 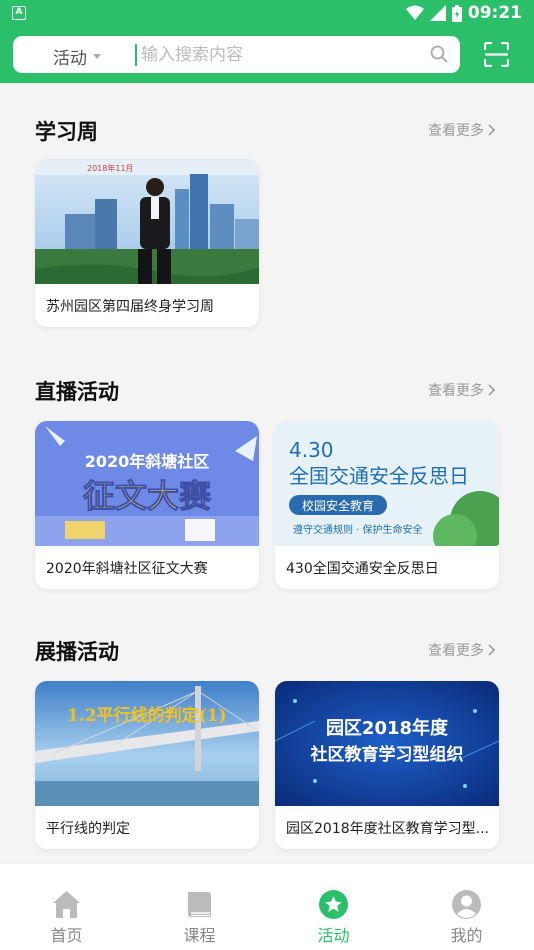 I want to click on clock: 09:21, so click(x=494, y=13).